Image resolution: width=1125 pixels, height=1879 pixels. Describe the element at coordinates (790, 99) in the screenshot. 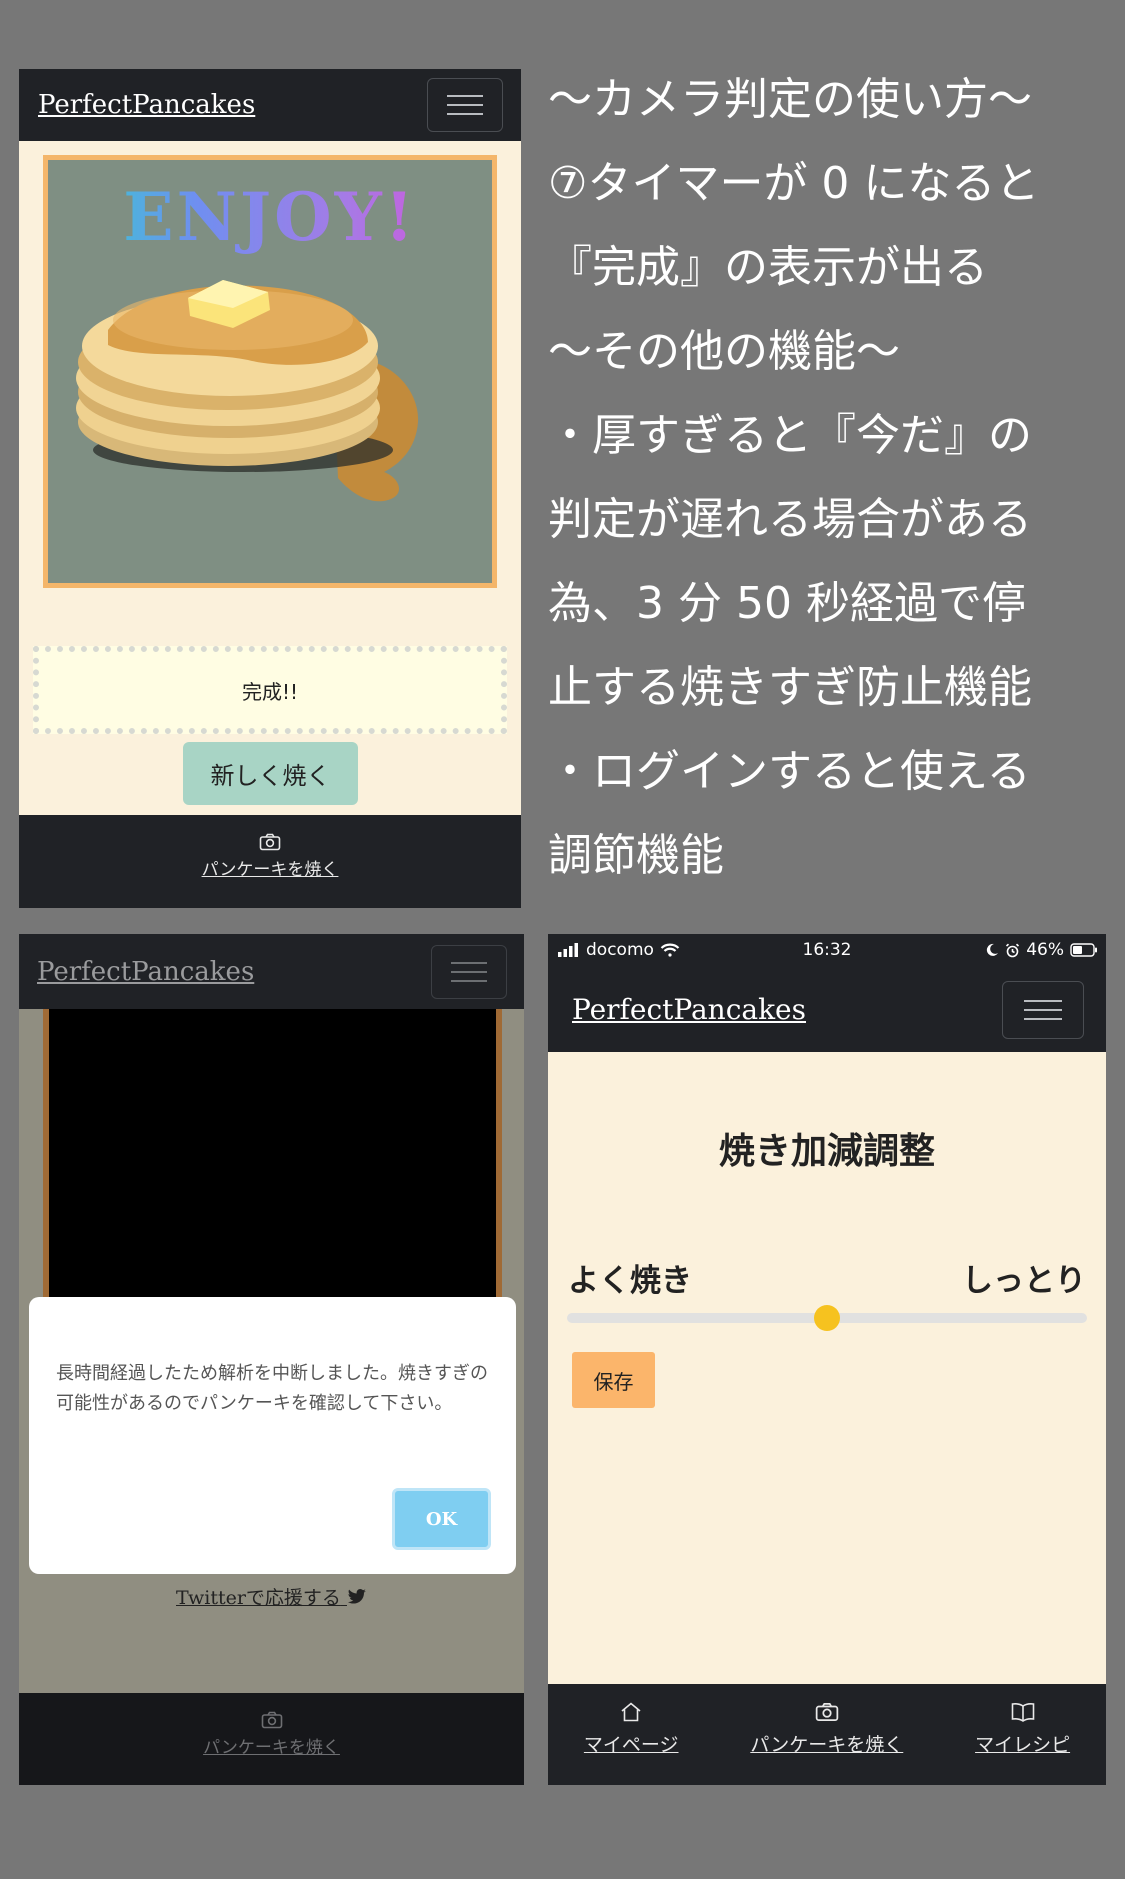

I see `caption-line: 〜カメラ判定の使い方〜` at that location.